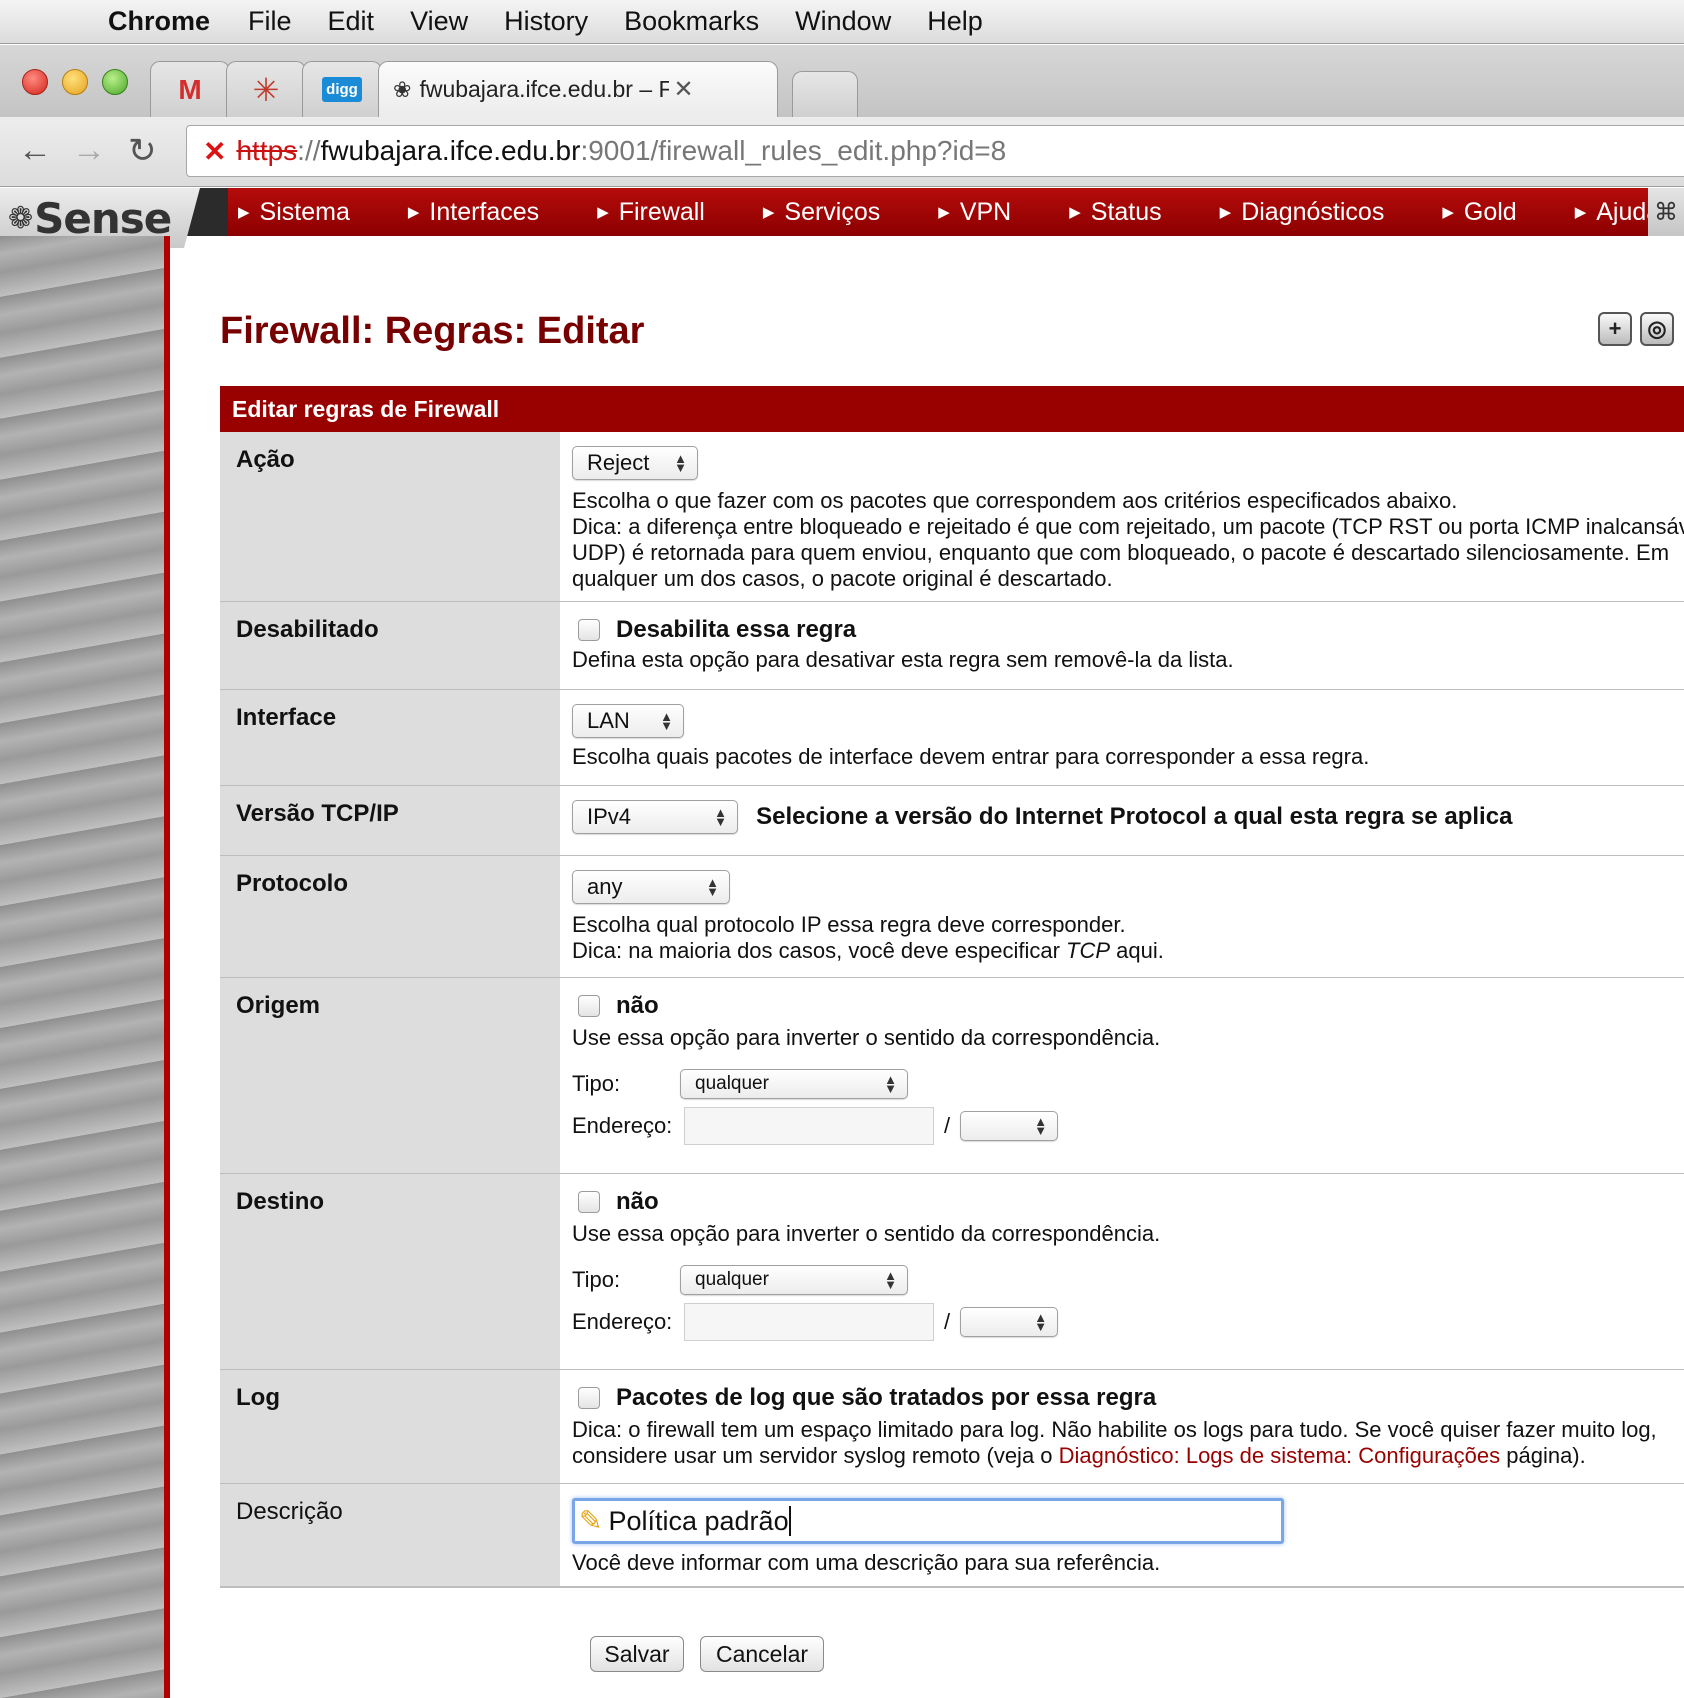  Describe the element at coordinates (589, 1398) in the screenshot. I see `log-checkbox` at that location.